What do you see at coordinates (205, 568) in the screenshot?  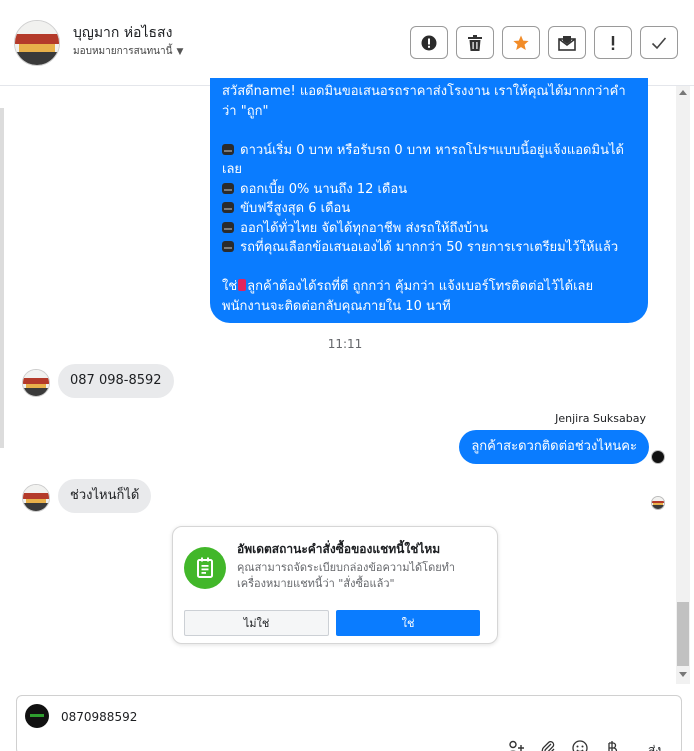 I see `order-document-icon` at bounding box center [205, 568].